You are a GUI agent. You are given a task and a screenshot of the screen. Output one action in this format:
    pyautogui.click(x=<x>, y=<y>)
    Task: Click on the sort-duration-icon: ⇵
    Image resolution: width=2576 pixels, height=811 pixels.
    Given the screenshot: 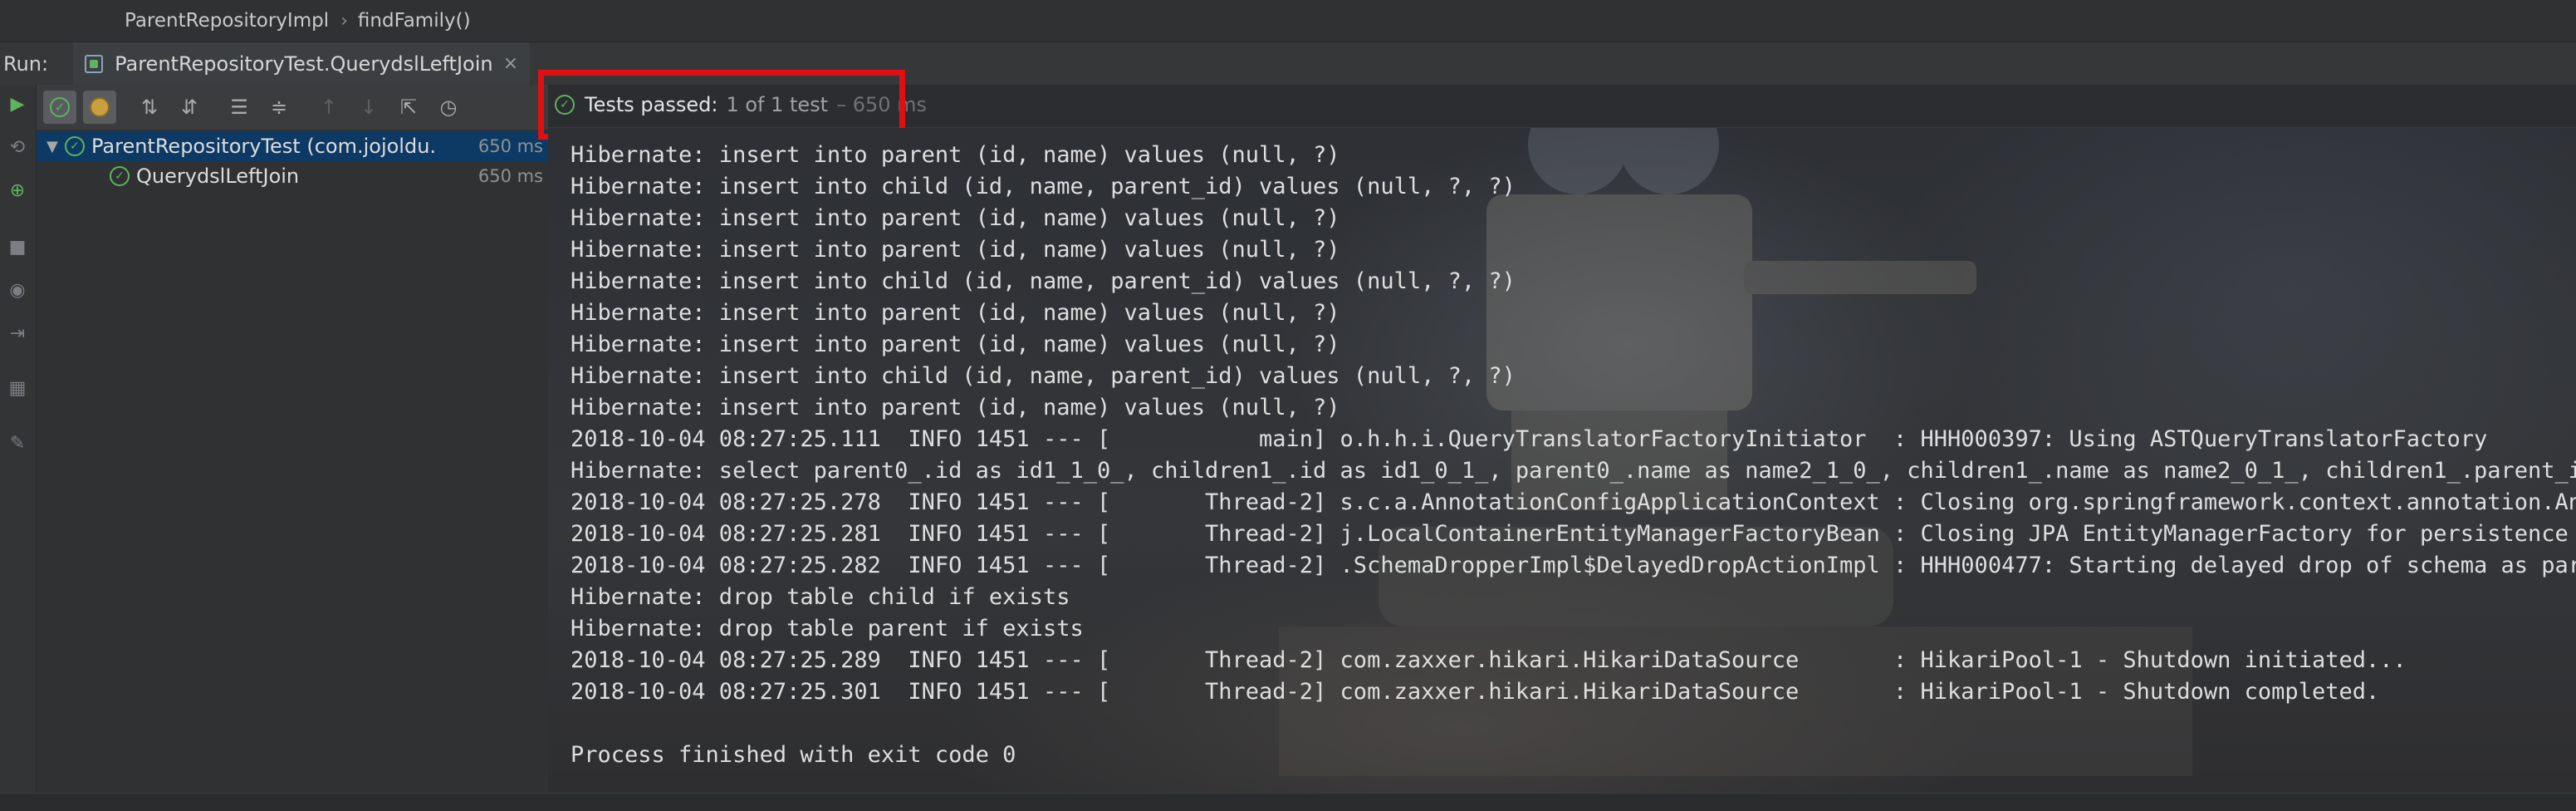 What is the action you would take?
    pyautogui.click(x=190, y=107)
    